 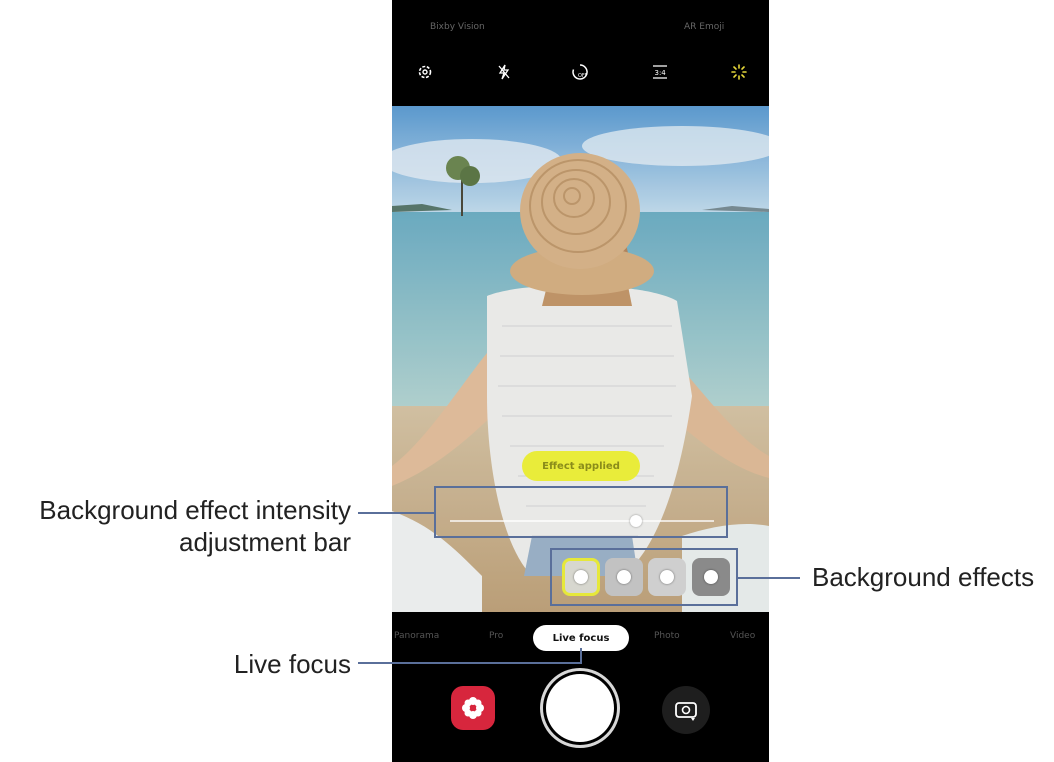 What do you see at coordinates (581, 466) in the screenshot?
I see `effect-applied-pill: Effect applied` at bounding box center [581, 466].